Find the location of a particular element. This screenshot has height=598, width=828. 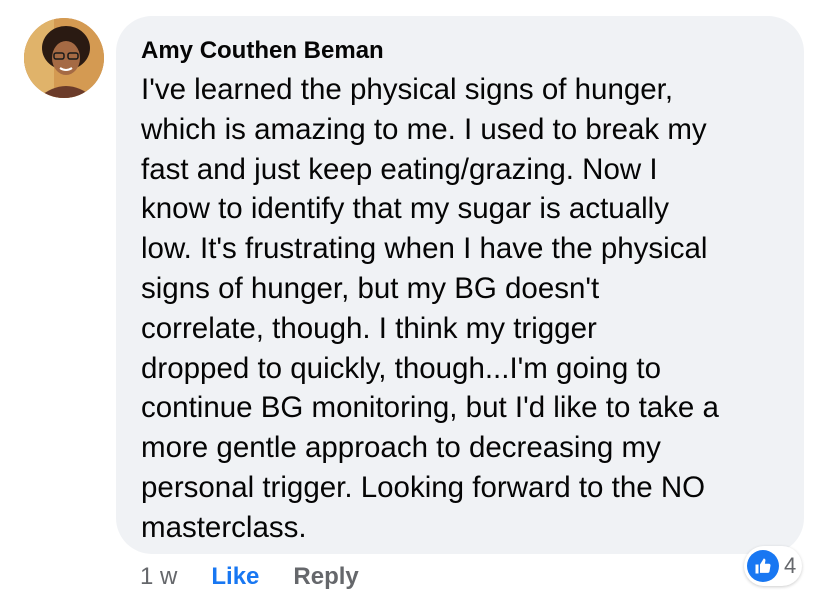

comment-author-name: Amy Couthen Beman is located at coordinates (461, 51).